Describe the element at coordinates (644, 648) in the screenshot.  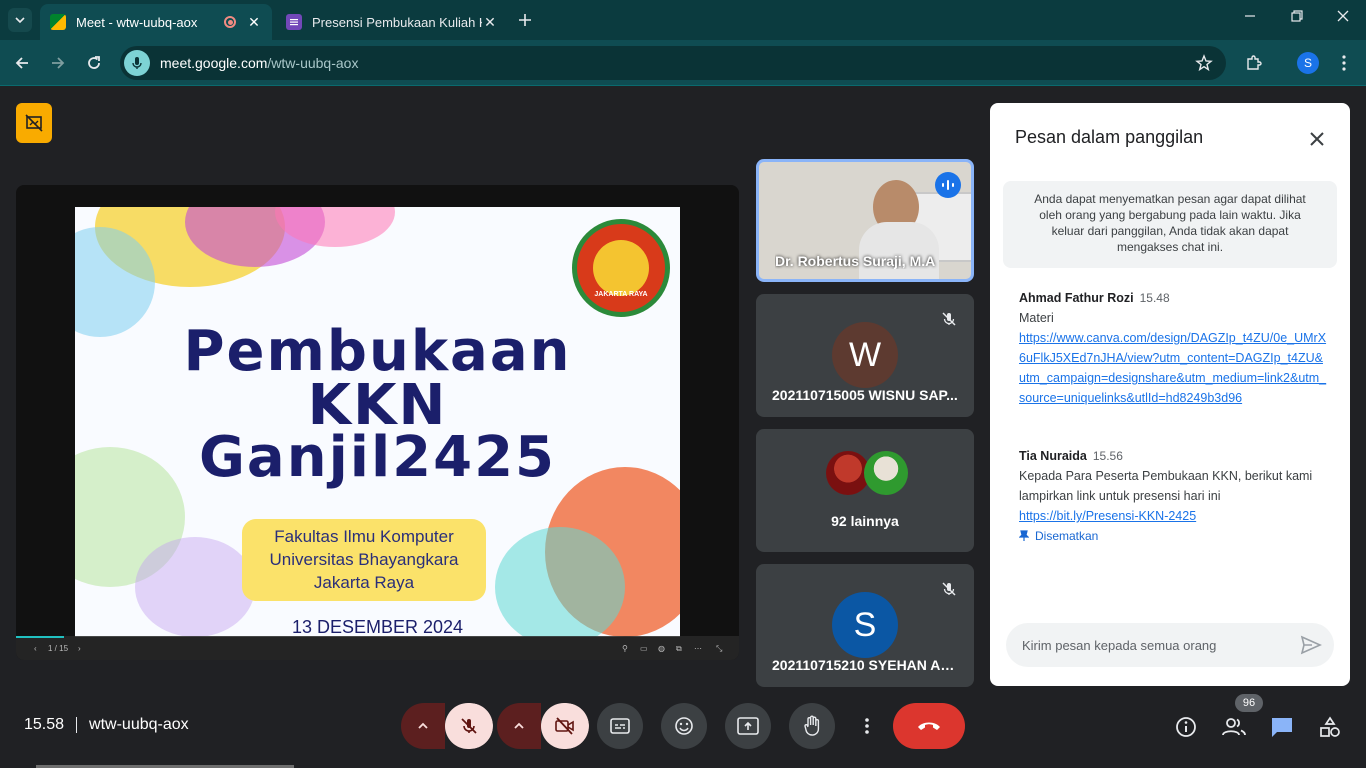
I see `keyboard-icon: ▭` at that location.